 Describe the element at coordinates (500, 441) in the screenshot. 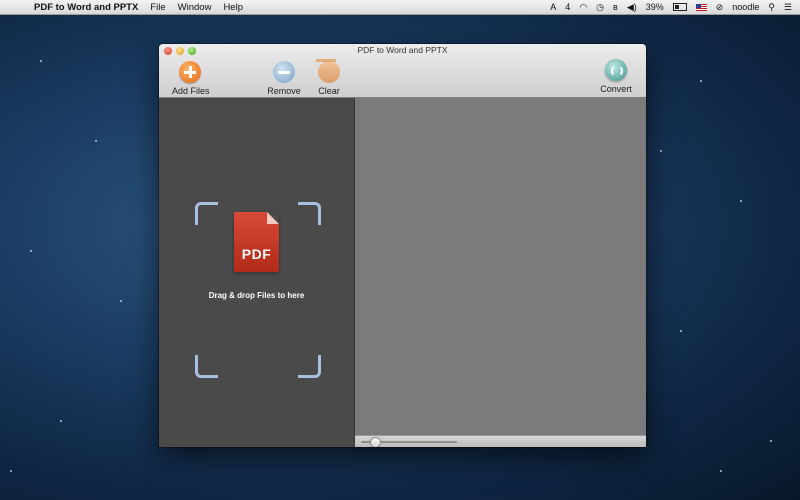

I see `preview-bottom-bar` at that location.